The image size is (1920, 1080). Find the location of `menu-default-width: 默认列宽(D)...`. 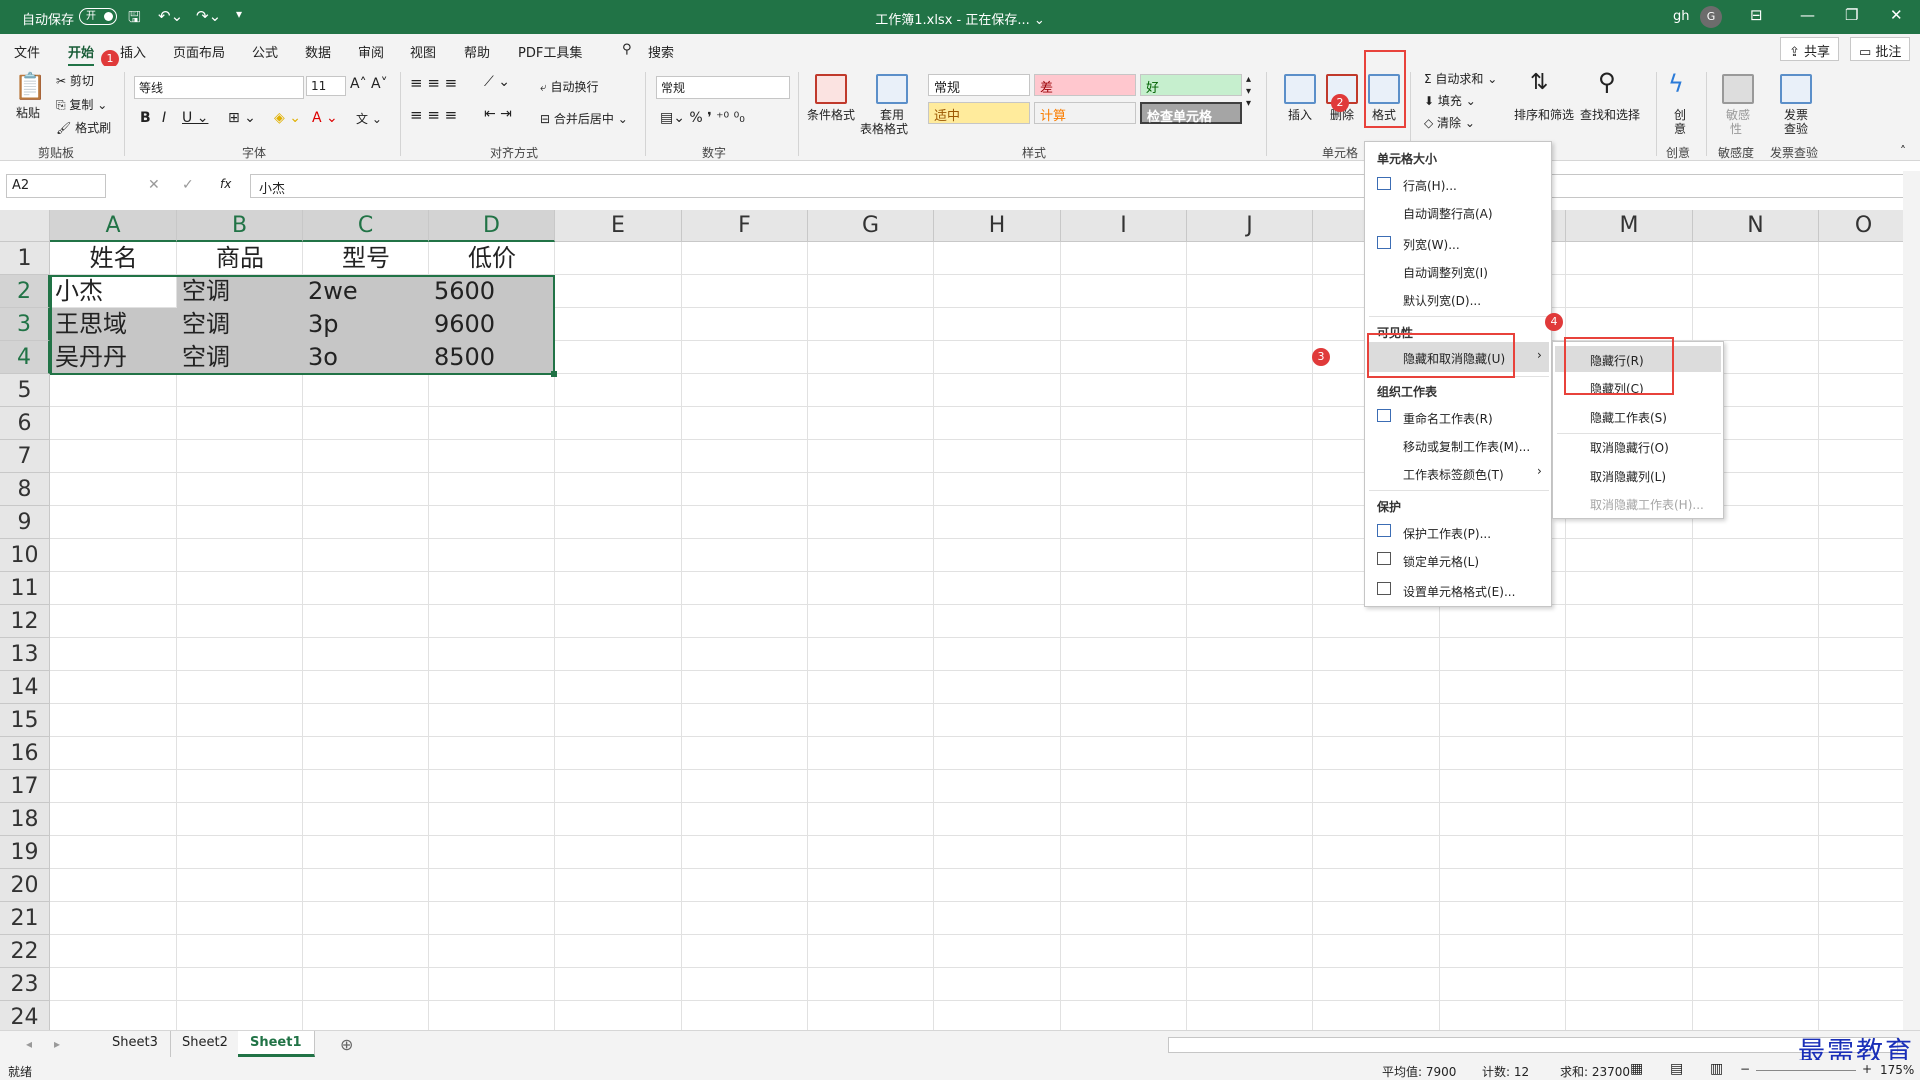

menu-default-width: 默认列宽(D)... is located at coordinates (1442, 300).